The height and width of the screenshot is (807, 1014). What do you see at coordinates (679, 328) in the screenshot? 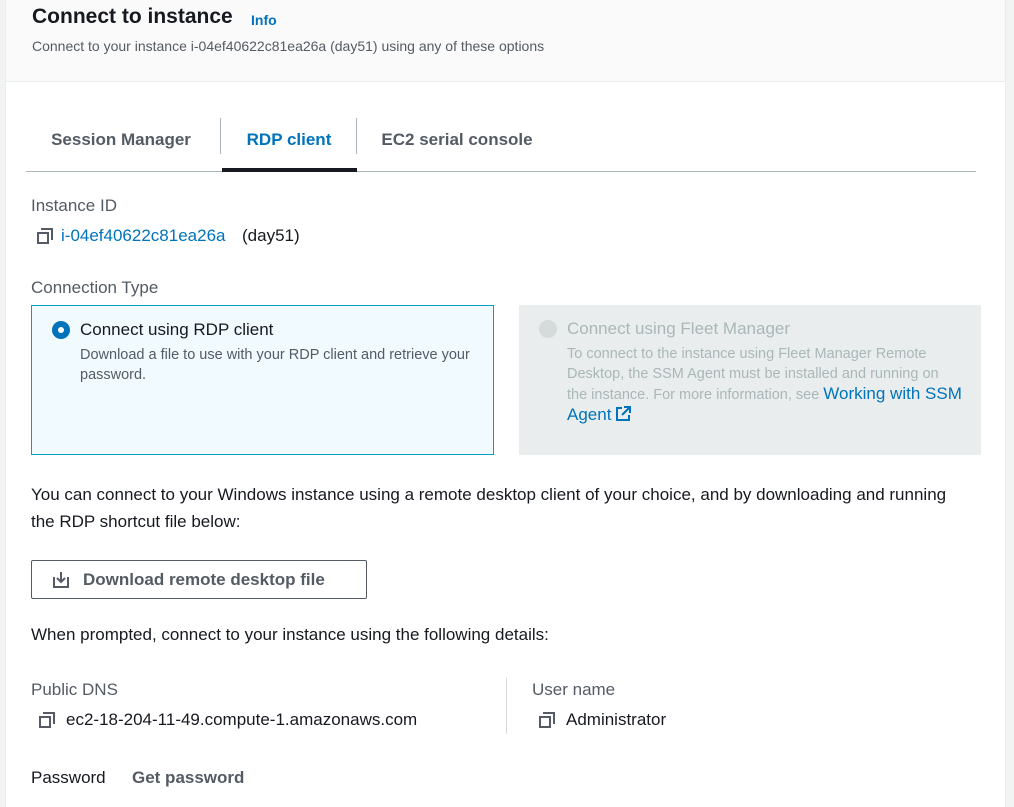
I see `option-title: Connect using Fleet Manager` at bounding box center [679, 328].